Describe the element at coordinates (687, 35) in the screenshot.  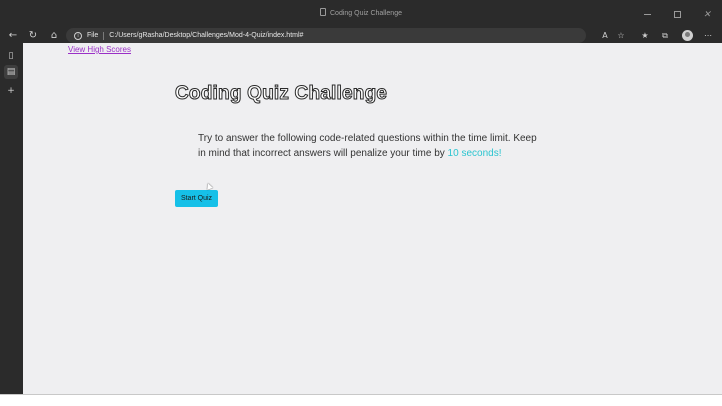
I see `profile-avatar` at that location.